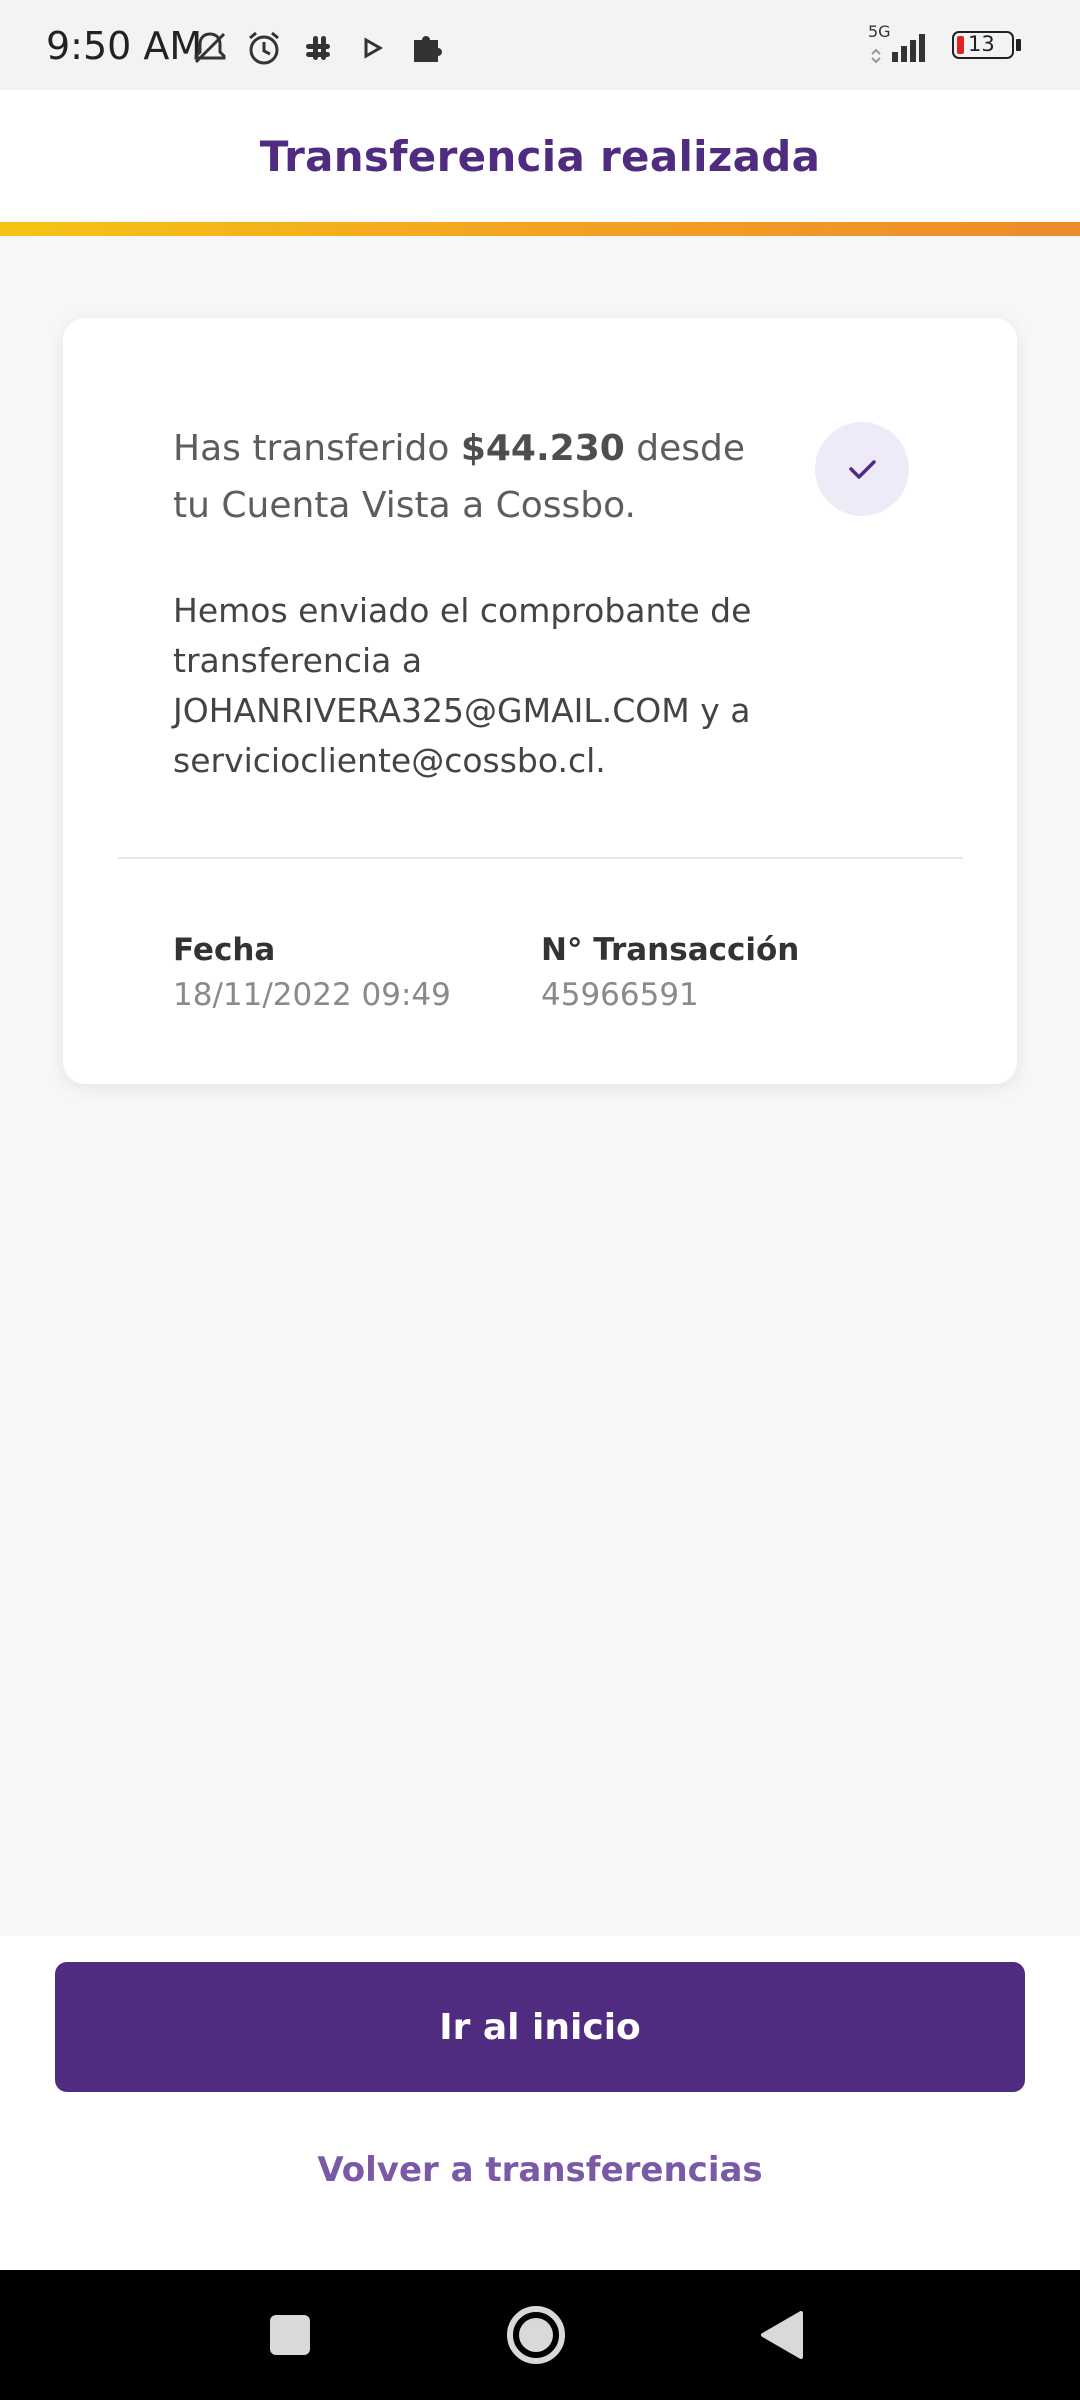 This screenshot has height=2400, width=1080. I want to click on success-badge, so click(862, 469).